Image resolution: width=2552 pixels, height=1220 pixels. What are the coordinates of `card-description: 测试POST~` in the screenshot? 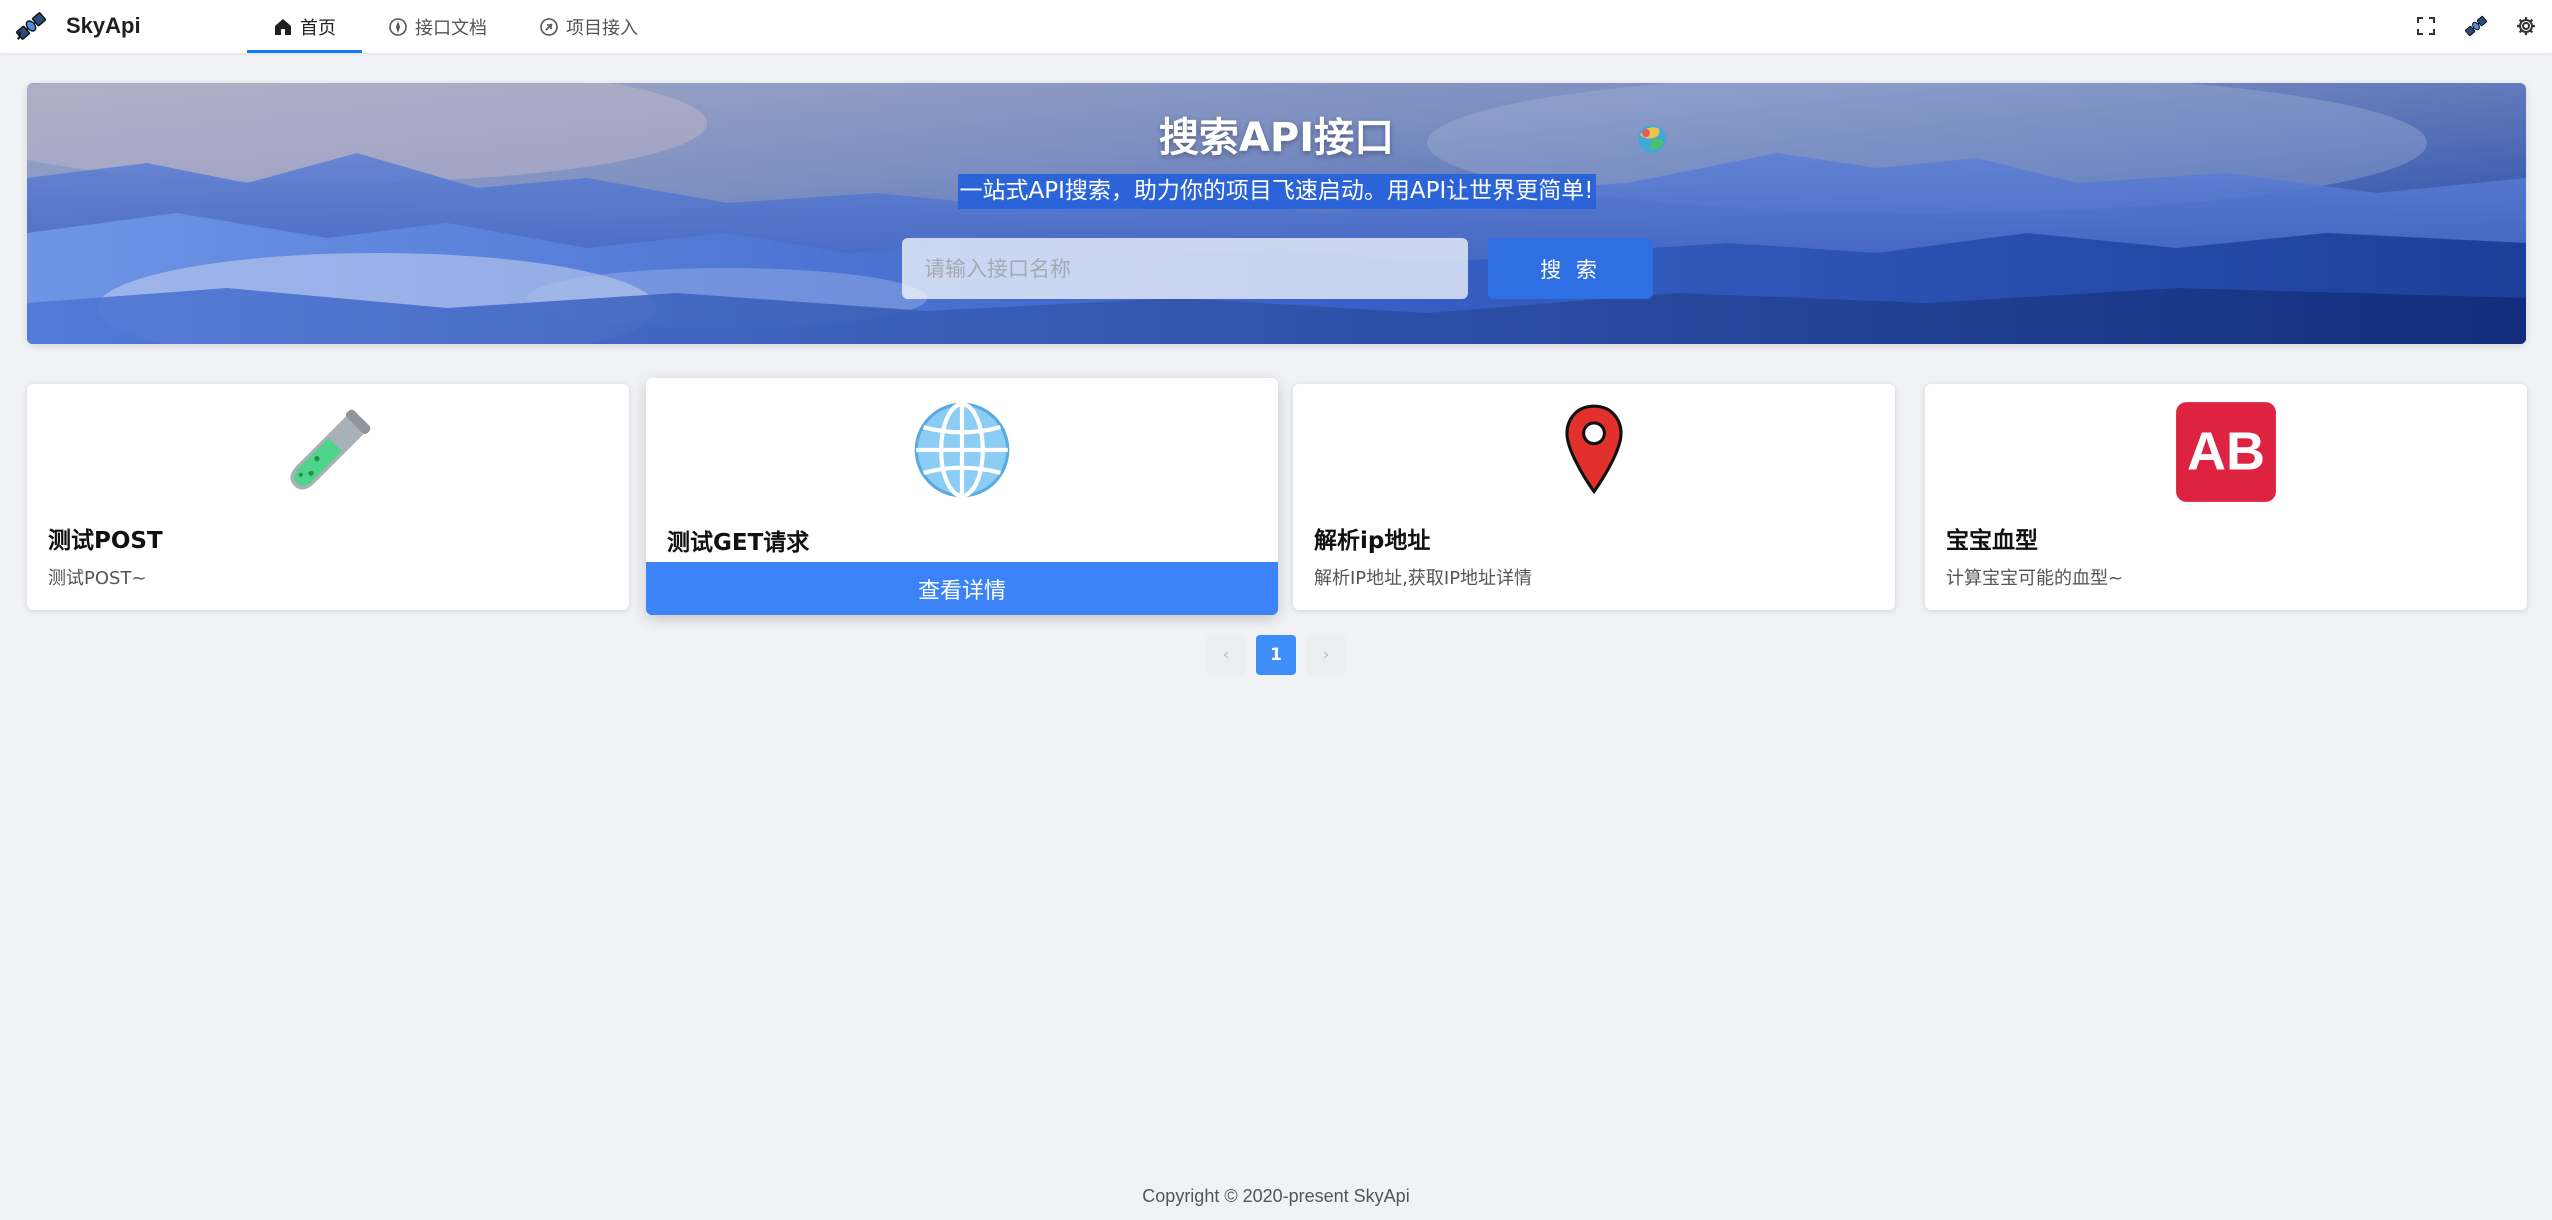 It's located at (97, 578).